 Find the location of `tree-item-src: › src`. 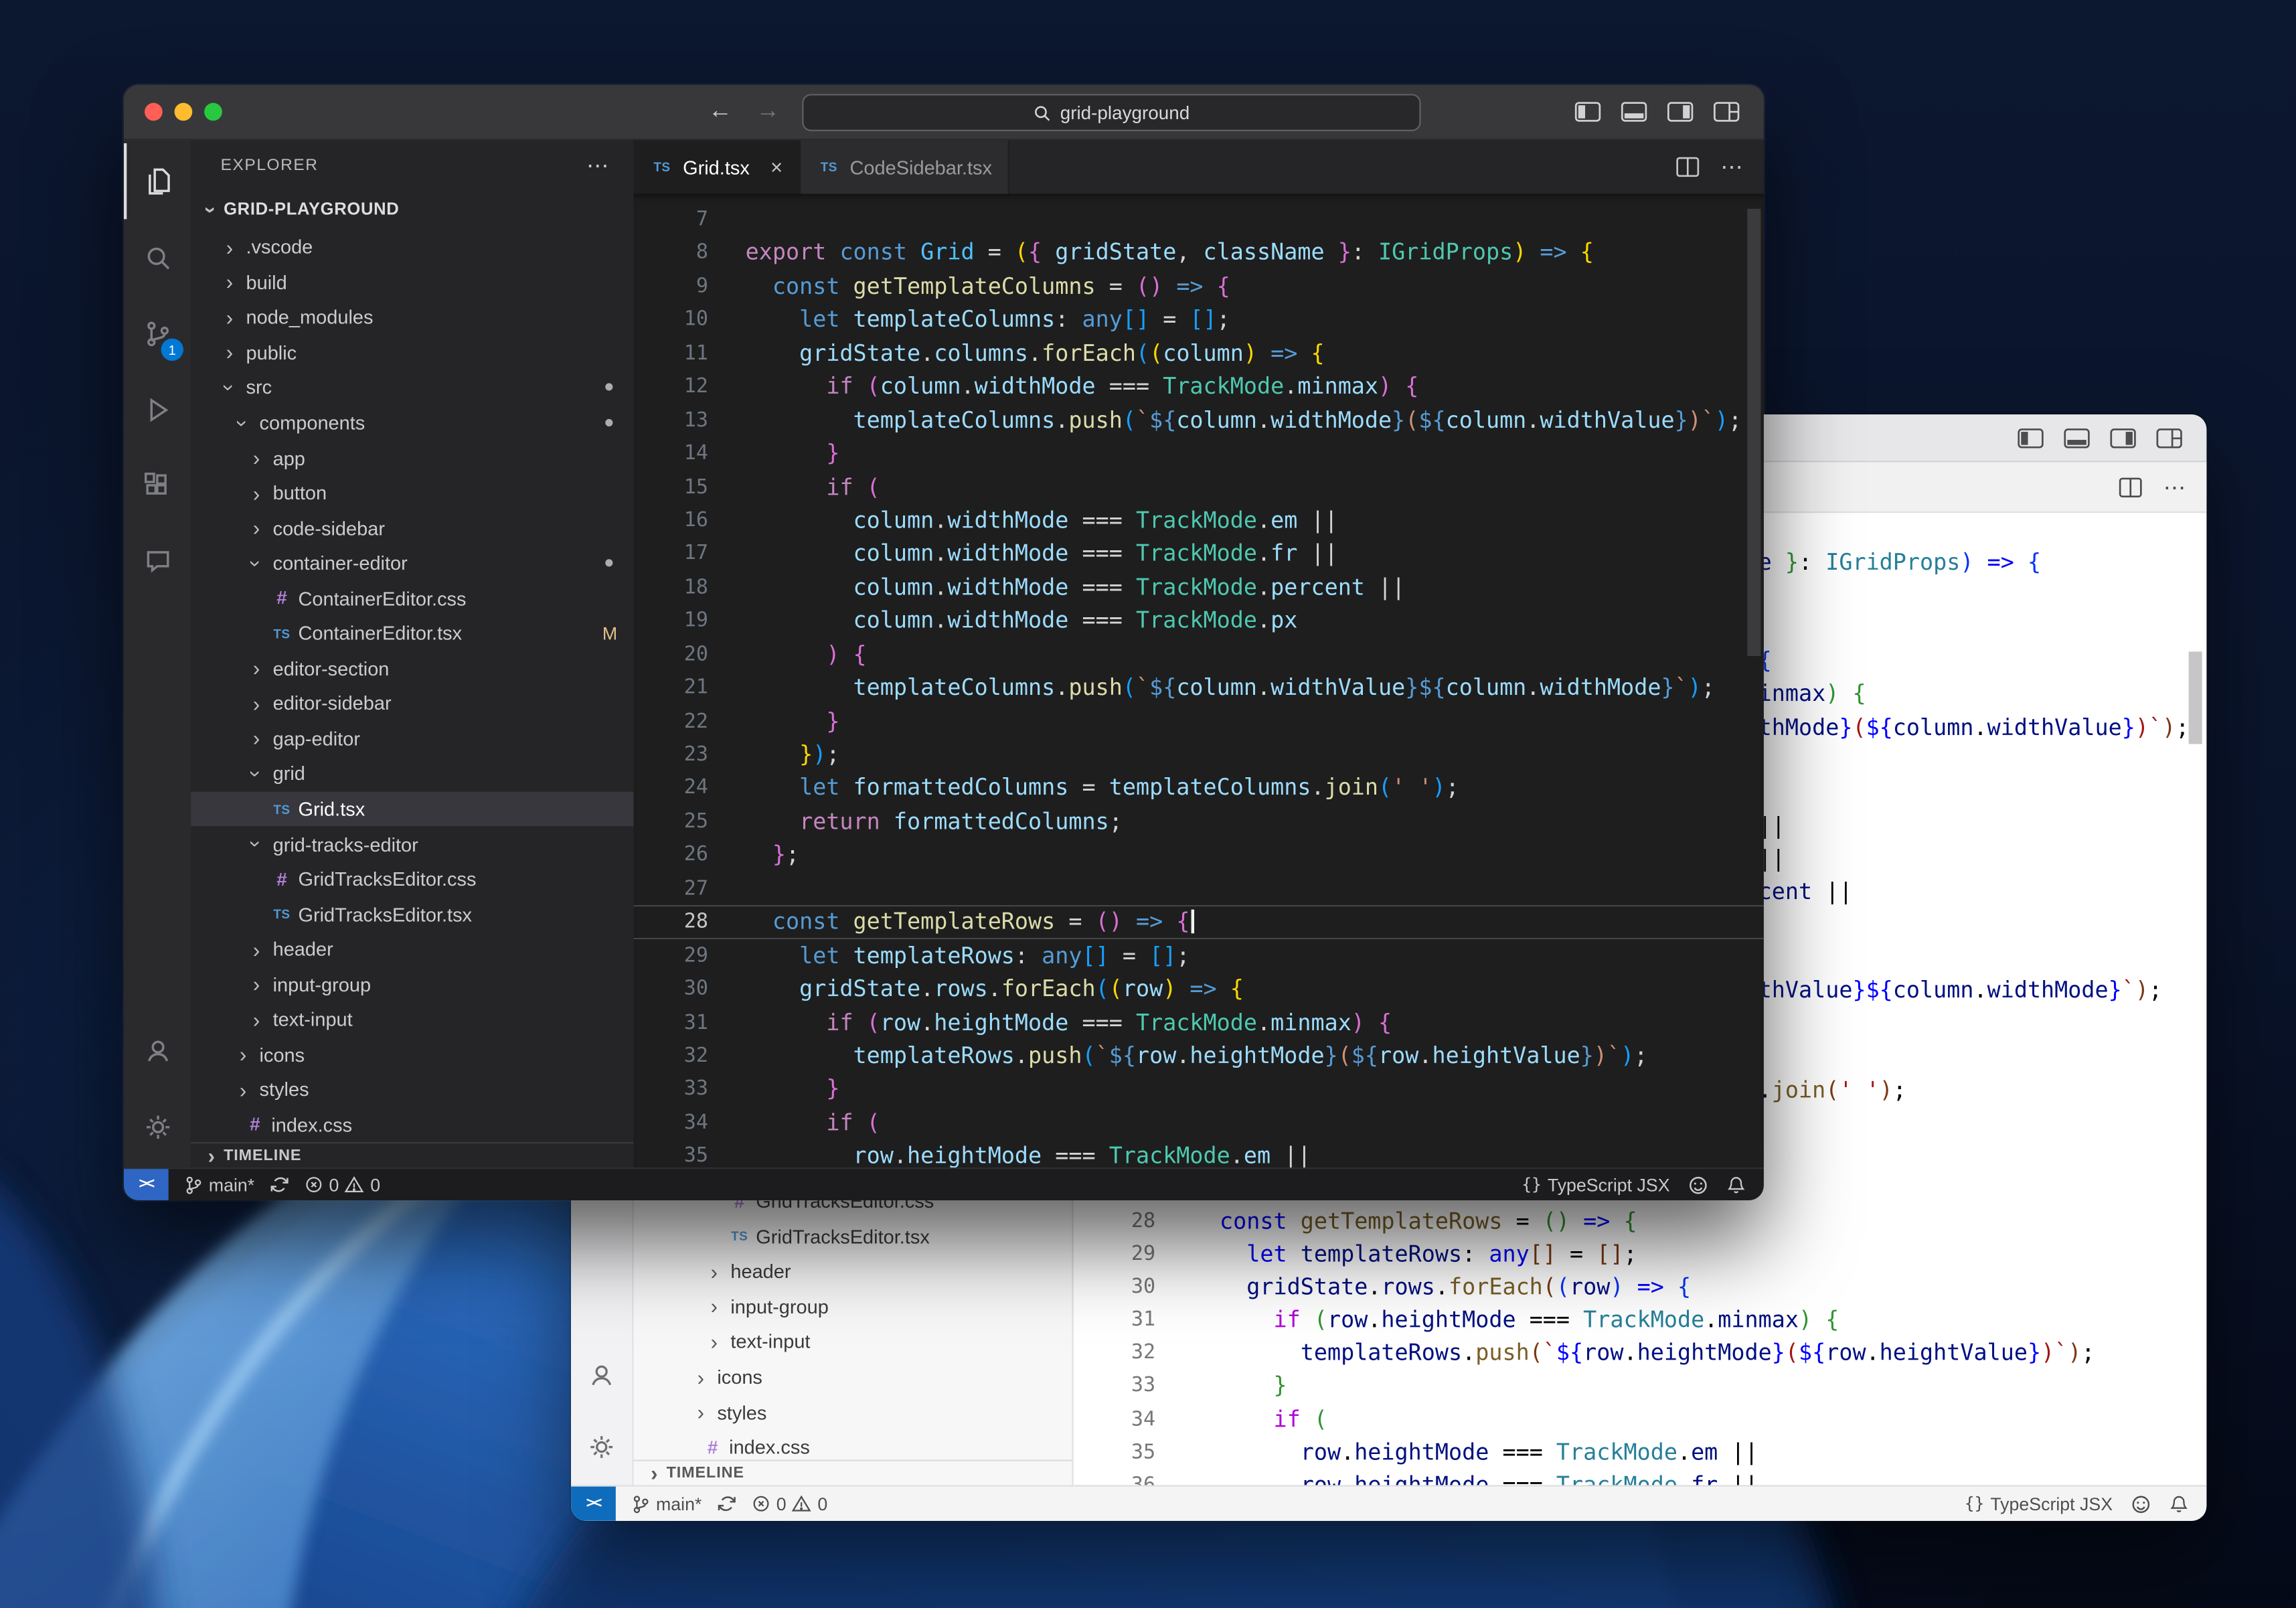

tree-item-src: › src is located at coordinates (412, 387).